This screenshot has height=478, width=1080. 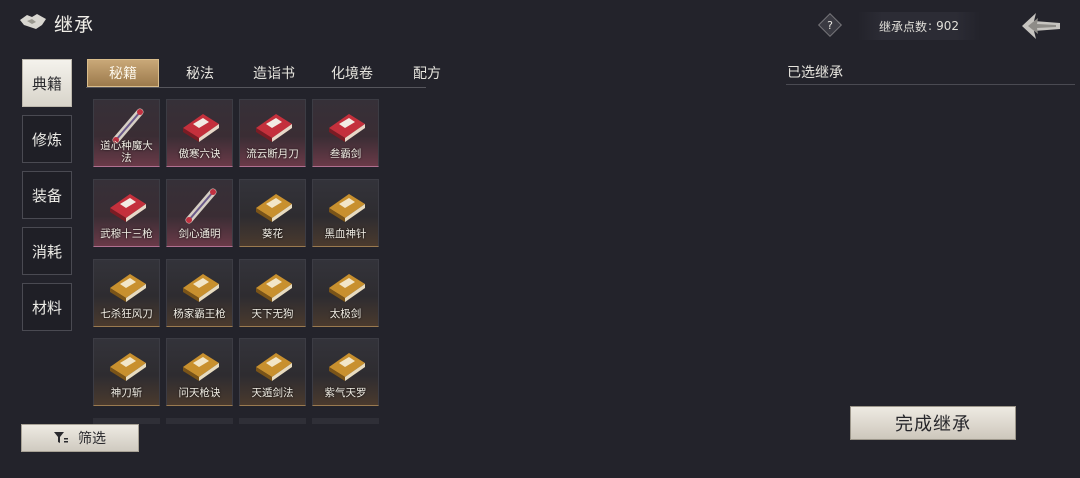 What do you see at coordinates (427, 73) in the screenshot?
I see `tab-recipes: 配方` at bounding box center [427, 73].